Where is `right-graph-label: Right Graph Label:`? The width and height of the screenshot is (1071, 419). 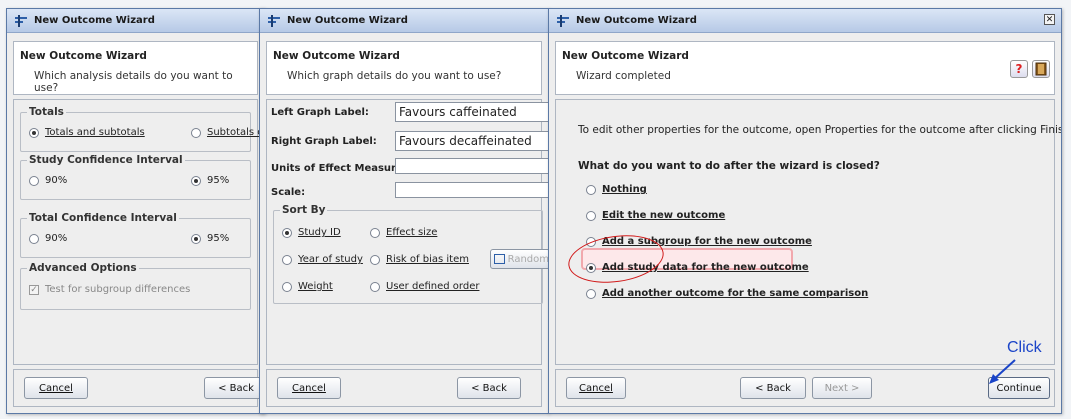 right-graph-label: Right Graph Label: is located at coordinates (324, 141).